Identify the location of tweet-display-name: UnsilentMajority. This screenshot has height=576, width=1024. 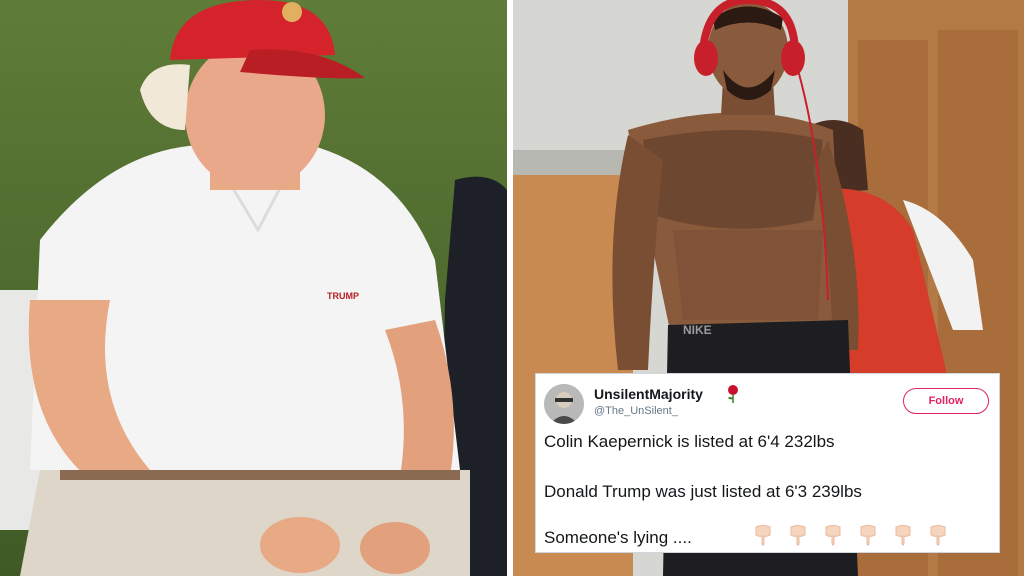
(648, 394).